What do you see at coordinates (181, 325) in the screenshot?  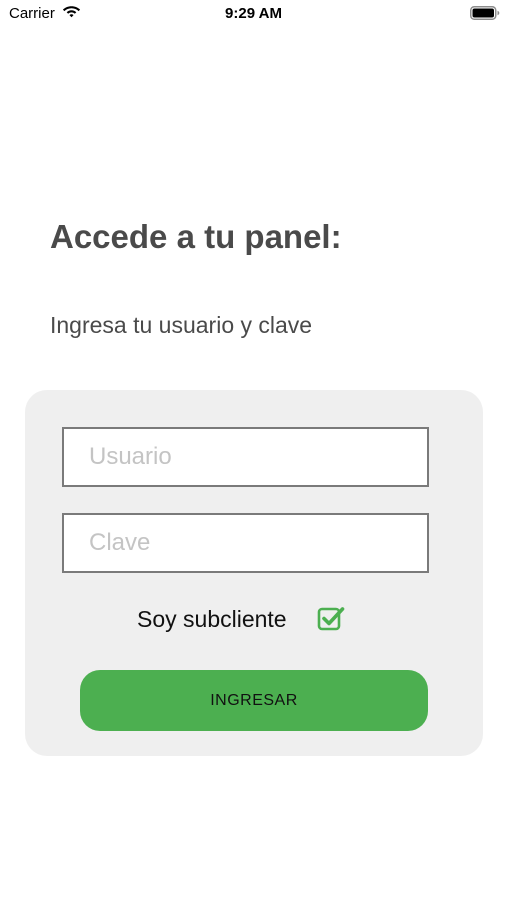 I see `page-subtitle: Ingresa tu usuario y clave` at bounding box center [181, 325].